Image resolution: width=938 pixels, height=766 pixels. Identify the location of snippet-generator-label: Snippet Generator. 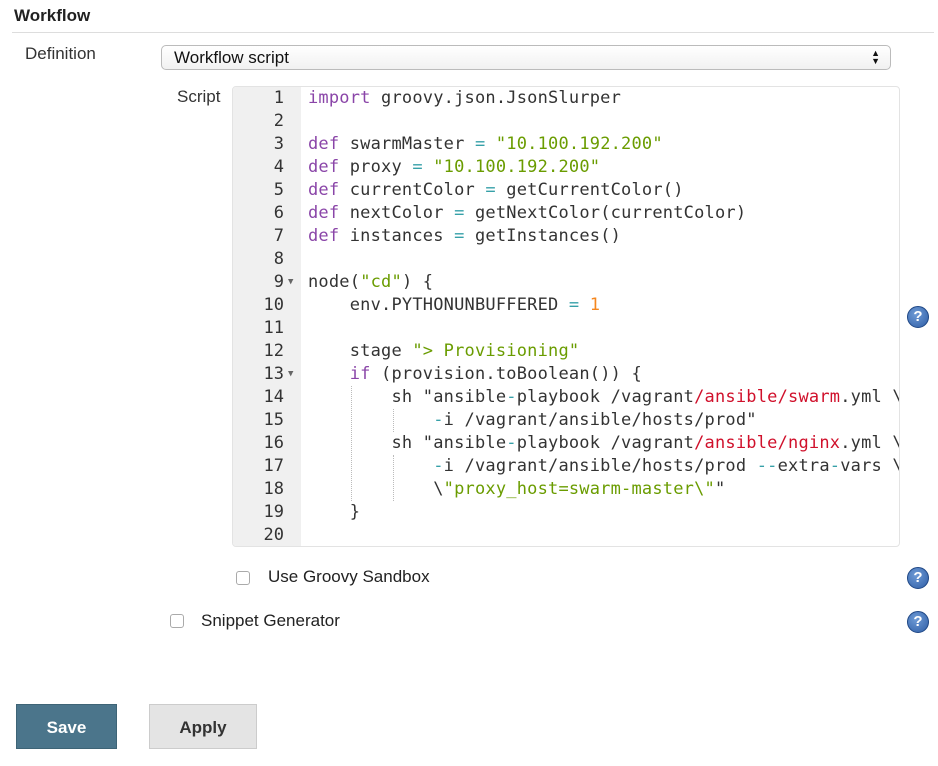
(270, 620).